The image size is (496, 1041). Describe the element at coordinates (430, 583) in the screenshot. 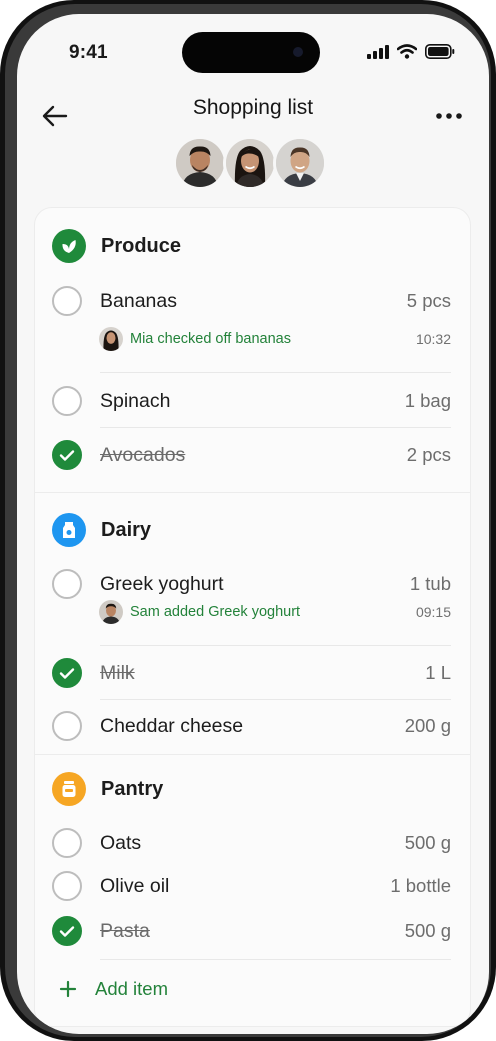

I see `item-quantity: 1 tub` at that location.